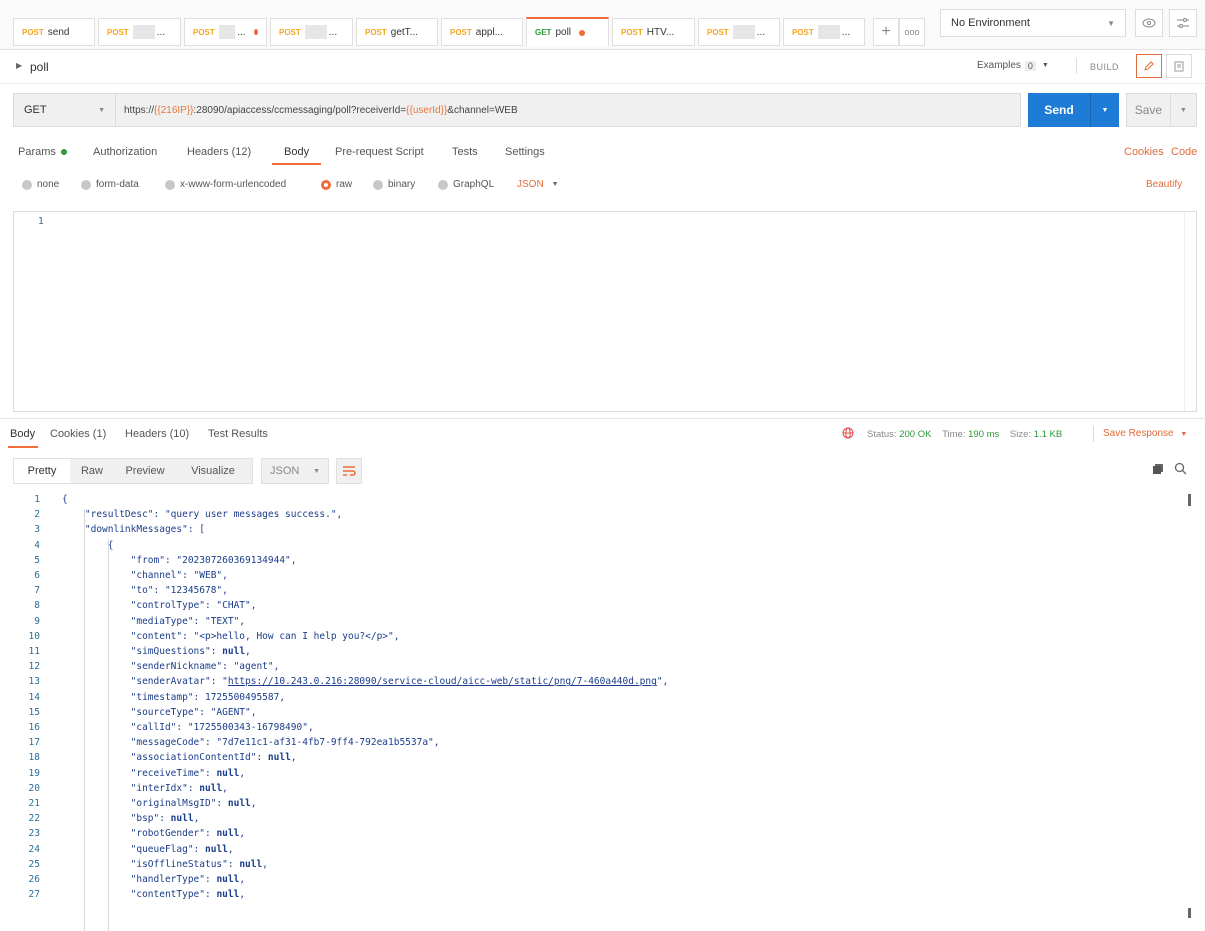 This screenshot has height=931, width=1205. What do you see at coordinates (466, 184) in the screenshot?
I see `radio-graphql: GraphQL` at bounding box center [466, 184].